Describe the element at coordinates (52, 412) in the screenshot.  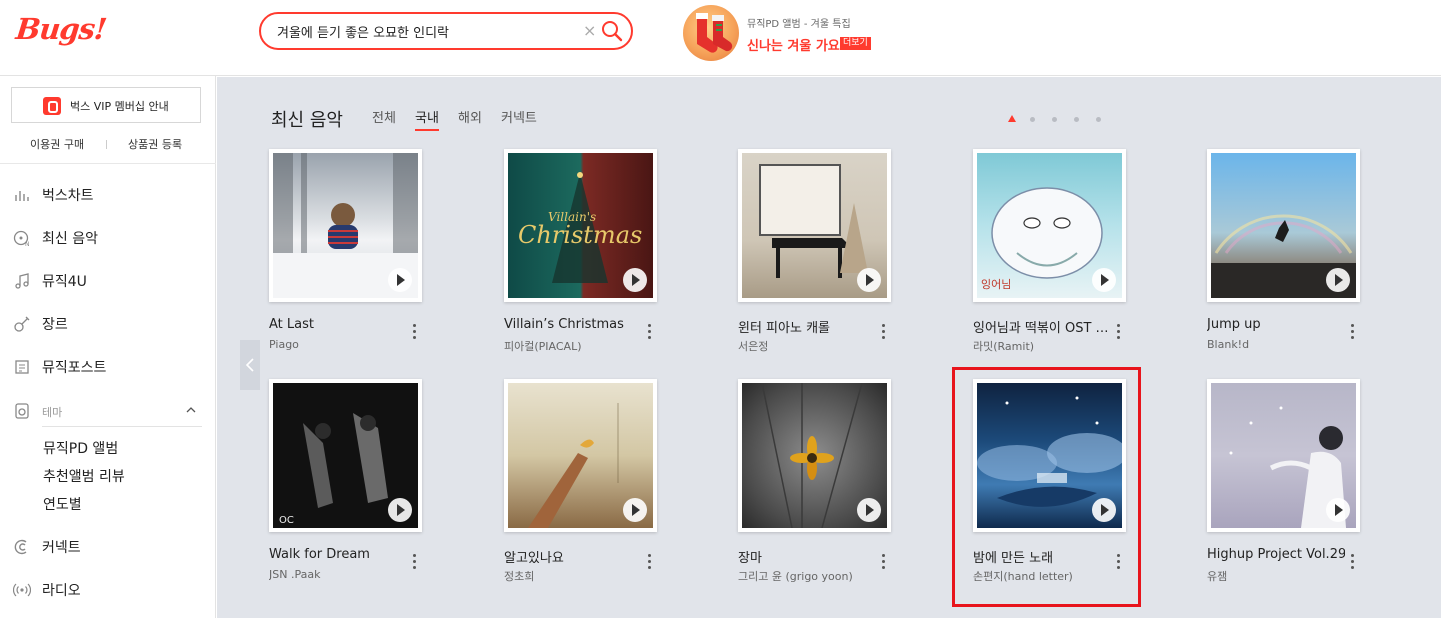
I see `sidebar-theme-label: 테마` at that location.